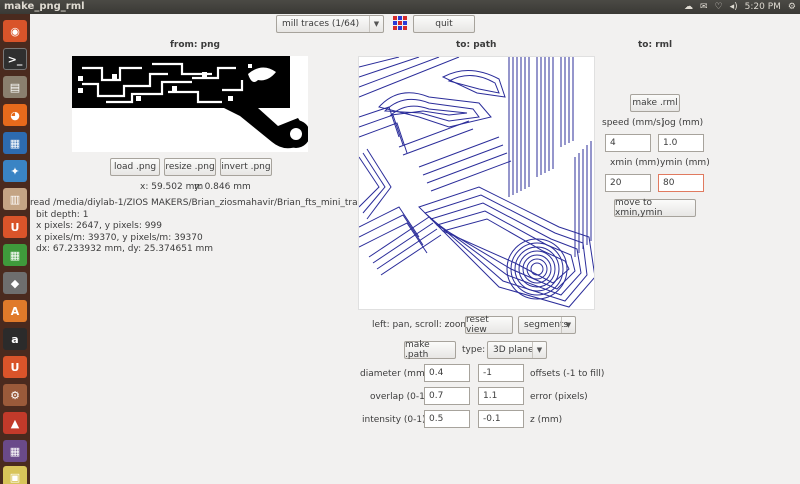 The width and height of the screenshot is (800, 484). What do you see at coordinates (421, 325) in the screenshot?
I see `nav-hint: left: pan, scroll: zoom` at bounding box center [421, 325].